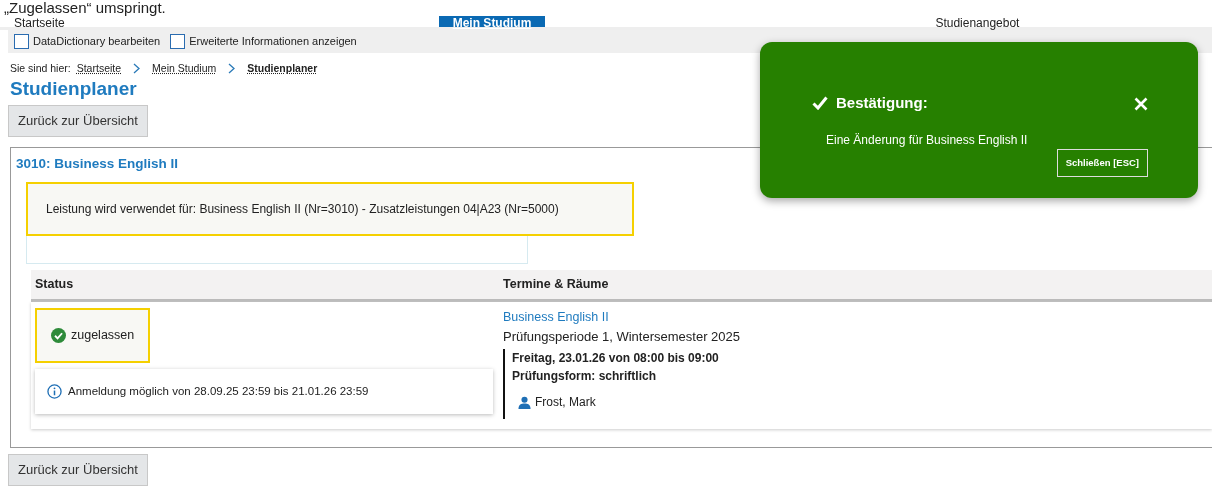 Image resolution: width=1212 pixels, height=495 pixels. What do you see at coordinates (492, 21) in the screenshot?
I see `nav-link: Mein Studium` at bounding box center [492, 21].